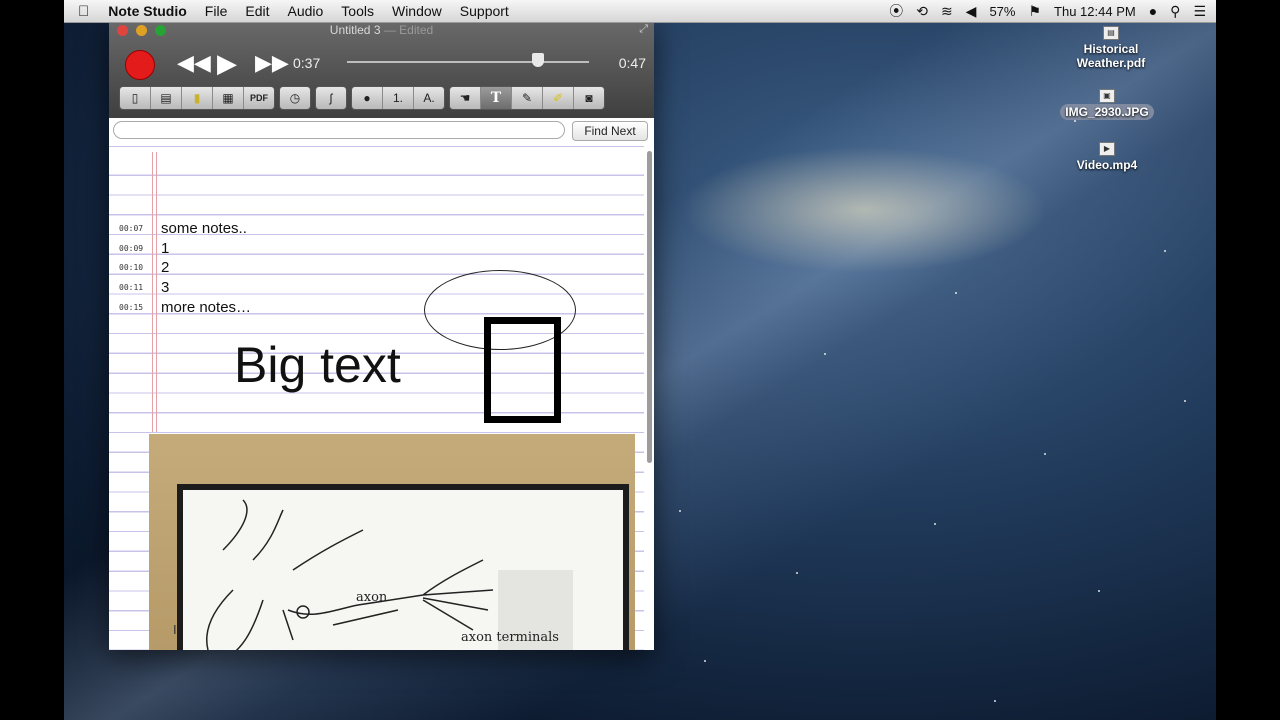 This screenshot has width=1280, height=720. Describe the element at coordinates (133, 228) in the screenshot. I see `timestamp-link: 00:07` at that location.